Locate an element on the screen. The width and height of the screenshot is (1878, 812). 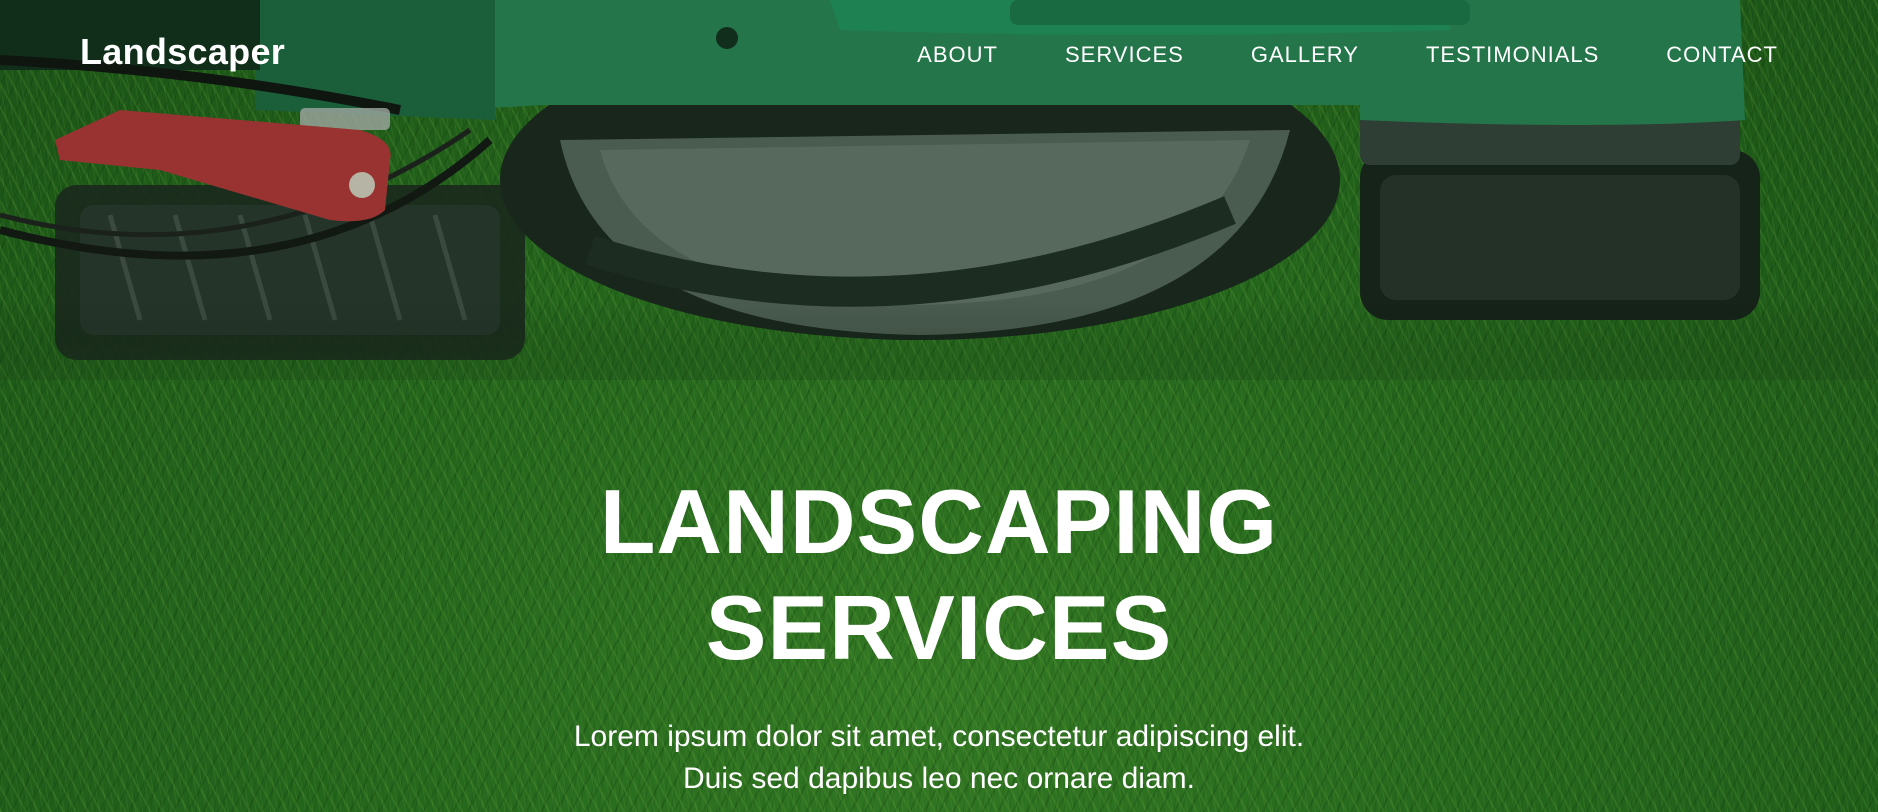
brand-logo-link: Landscaper is located at coordinates (182, 52).